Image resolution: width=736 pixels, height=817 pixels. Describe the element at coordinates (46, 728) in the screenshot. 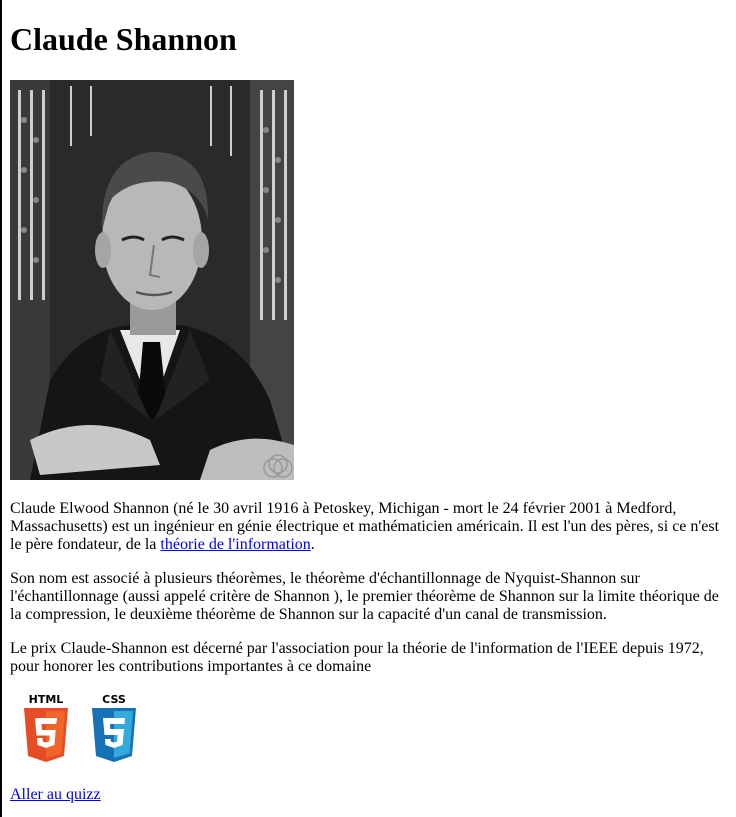

I see `html5-badge: HTML` at that location.